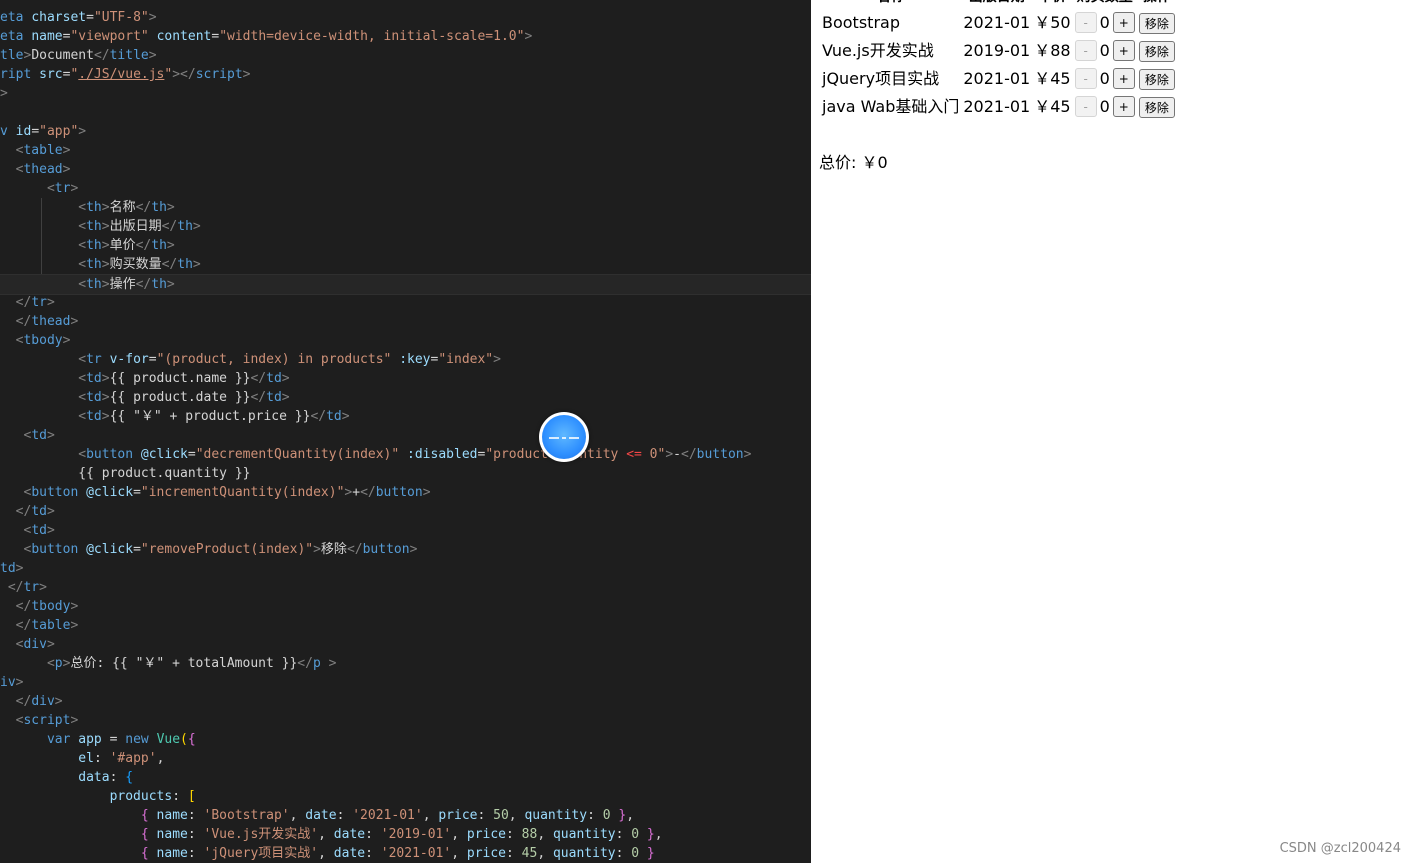 The image size is (1417, 863). Describe the element at coordinates (59, 131) in the screenshot. I see `code-token: "app"` at that location.